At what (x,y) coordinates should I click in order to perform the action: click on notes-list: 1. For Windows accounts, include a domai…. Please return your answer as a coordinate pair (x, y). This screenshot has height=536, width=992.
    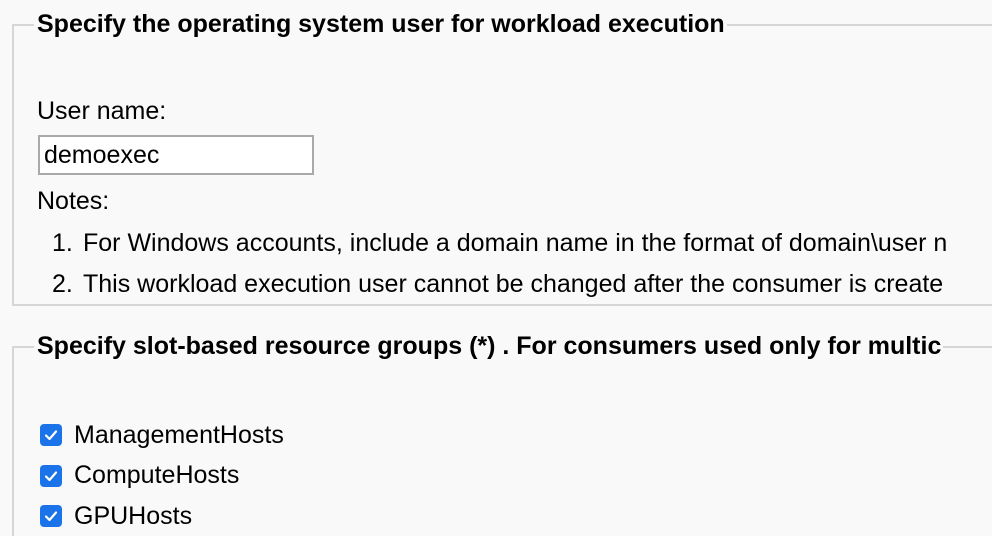
    Looking at the image, I should click on (499, 264).